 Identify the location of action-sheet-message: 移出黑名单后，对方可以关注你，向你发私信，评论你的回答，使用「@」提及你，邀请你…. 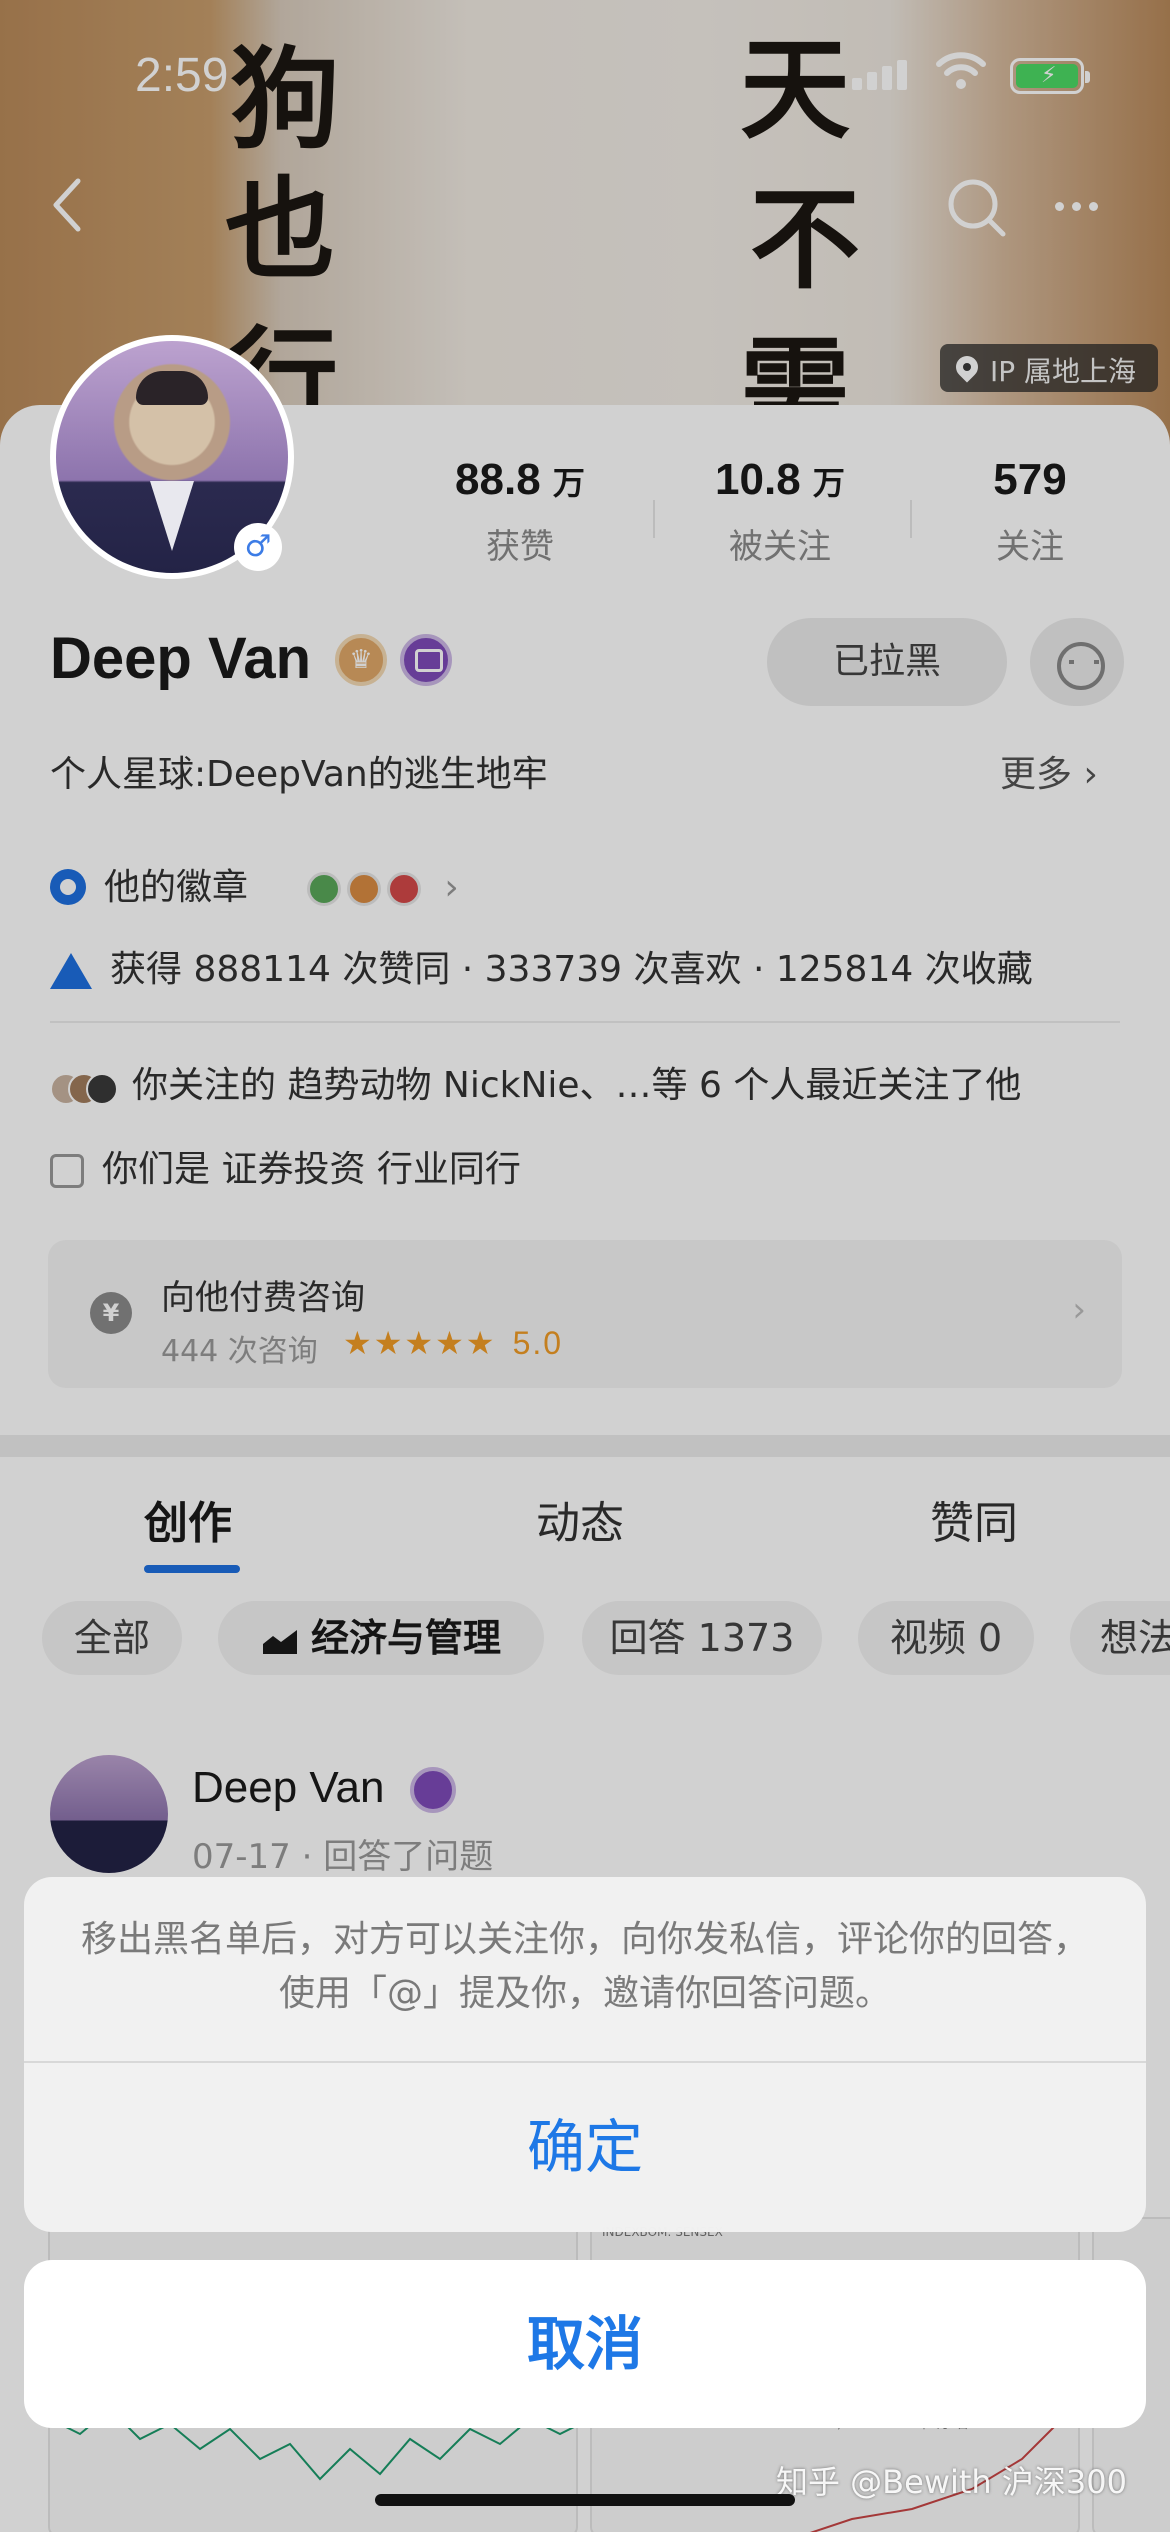
(584, 1966).